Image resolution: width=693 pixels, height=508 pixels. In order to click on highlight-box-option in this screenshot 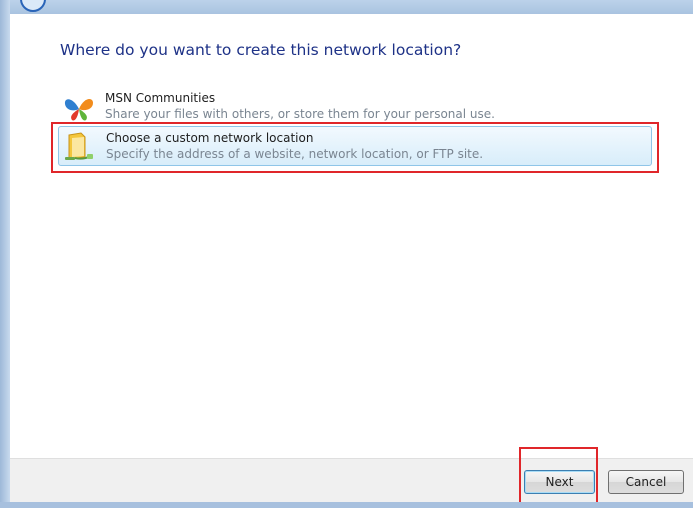, I will do `click(355, 147)`.